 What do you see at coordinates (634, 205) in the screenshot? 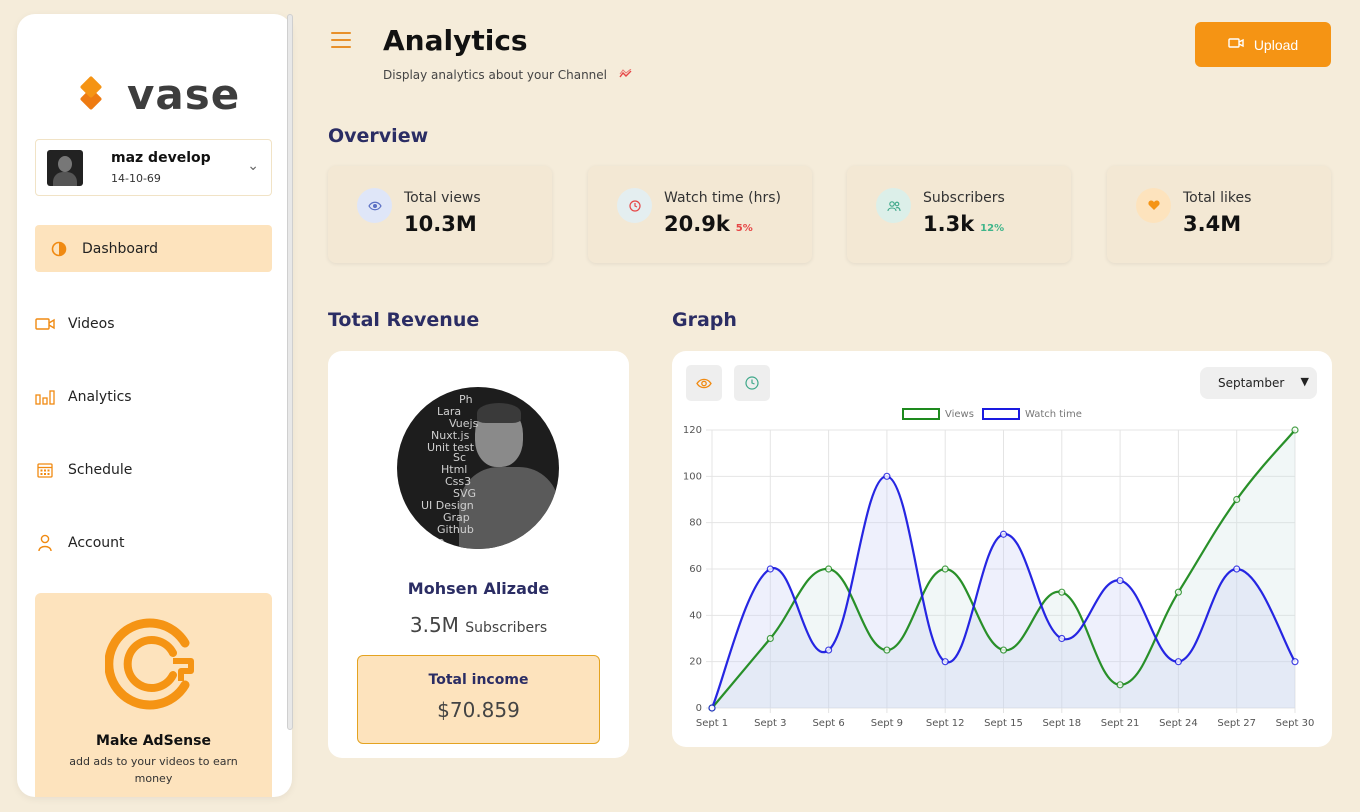
I see `clock-icon` at bounding box center [634, 205].